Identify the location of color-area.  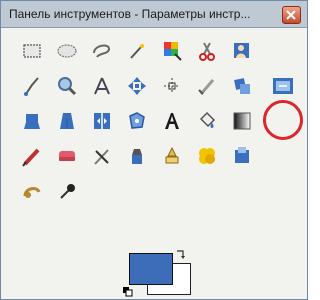
(159, 273).